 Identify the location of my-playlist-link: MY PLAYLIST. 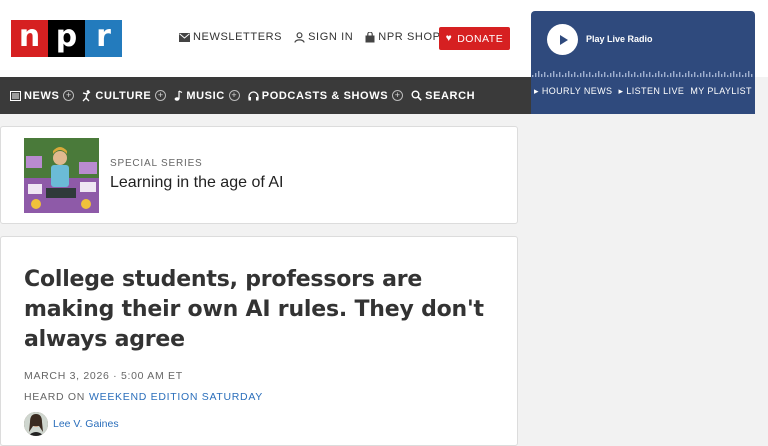
(721, 91).